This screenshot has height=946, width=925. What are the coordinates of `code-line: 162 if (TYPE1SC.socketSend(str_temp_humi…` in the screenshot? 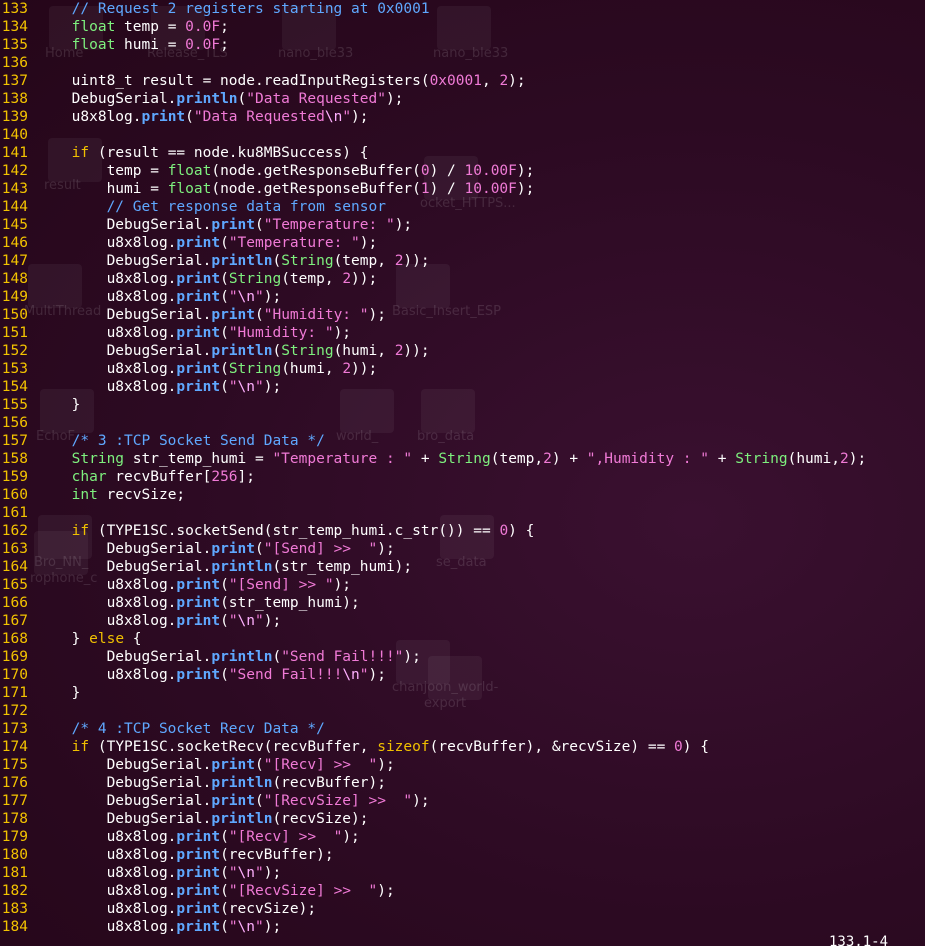 It's located at (462, 531).